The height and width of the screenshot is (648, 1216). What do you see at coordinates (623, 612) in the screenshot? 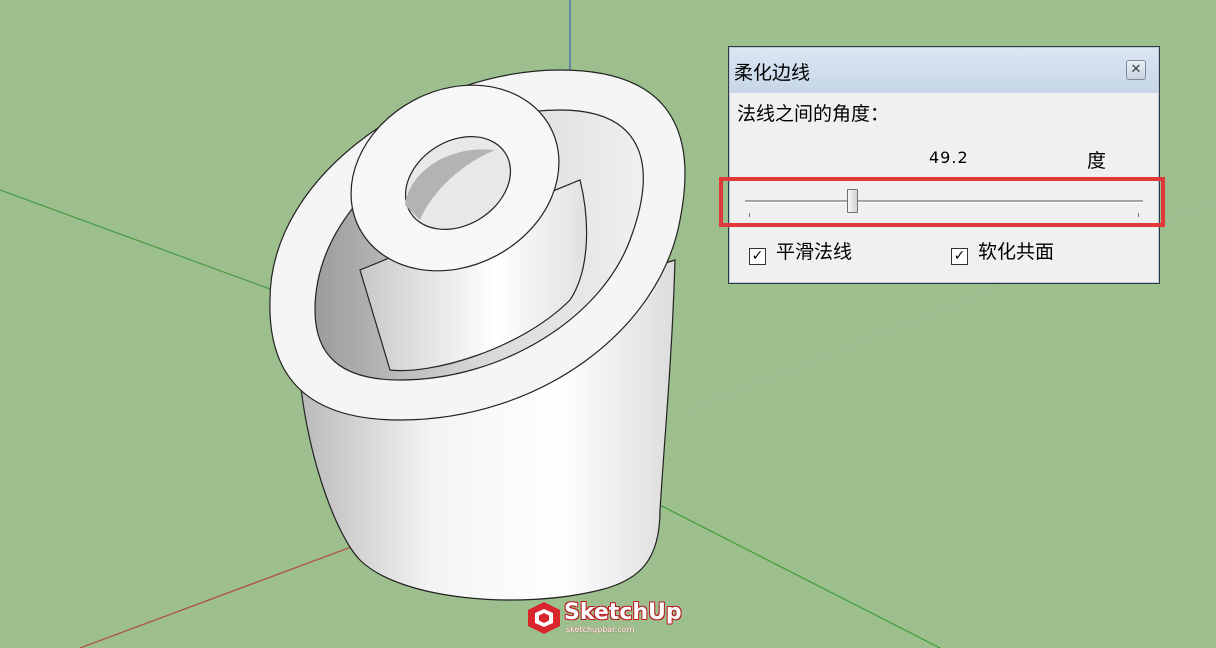
I see `watermark-brand: SketchUp` at bounding box center [623, 612].